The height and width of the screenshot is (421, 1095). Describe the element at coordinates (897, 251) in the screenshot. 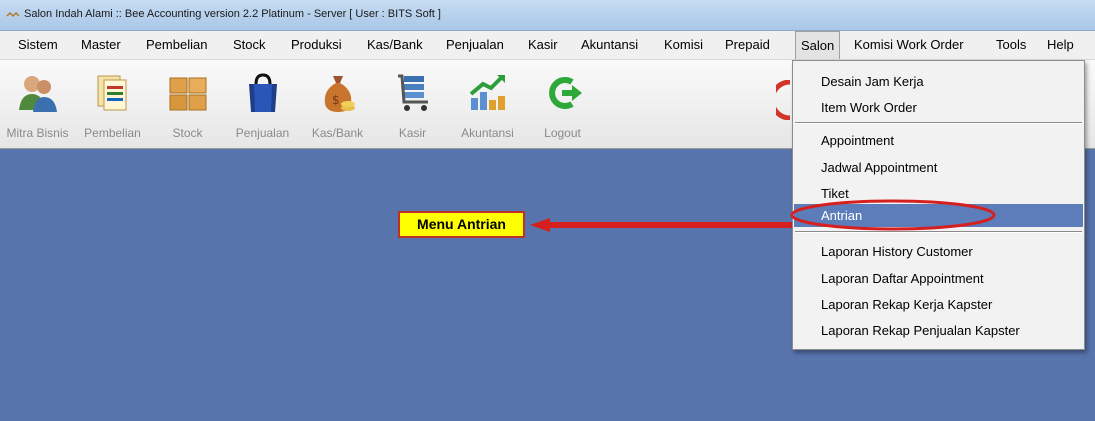

I see `menu-item-laporan-history-customer: Laporan History Customer` at that location.